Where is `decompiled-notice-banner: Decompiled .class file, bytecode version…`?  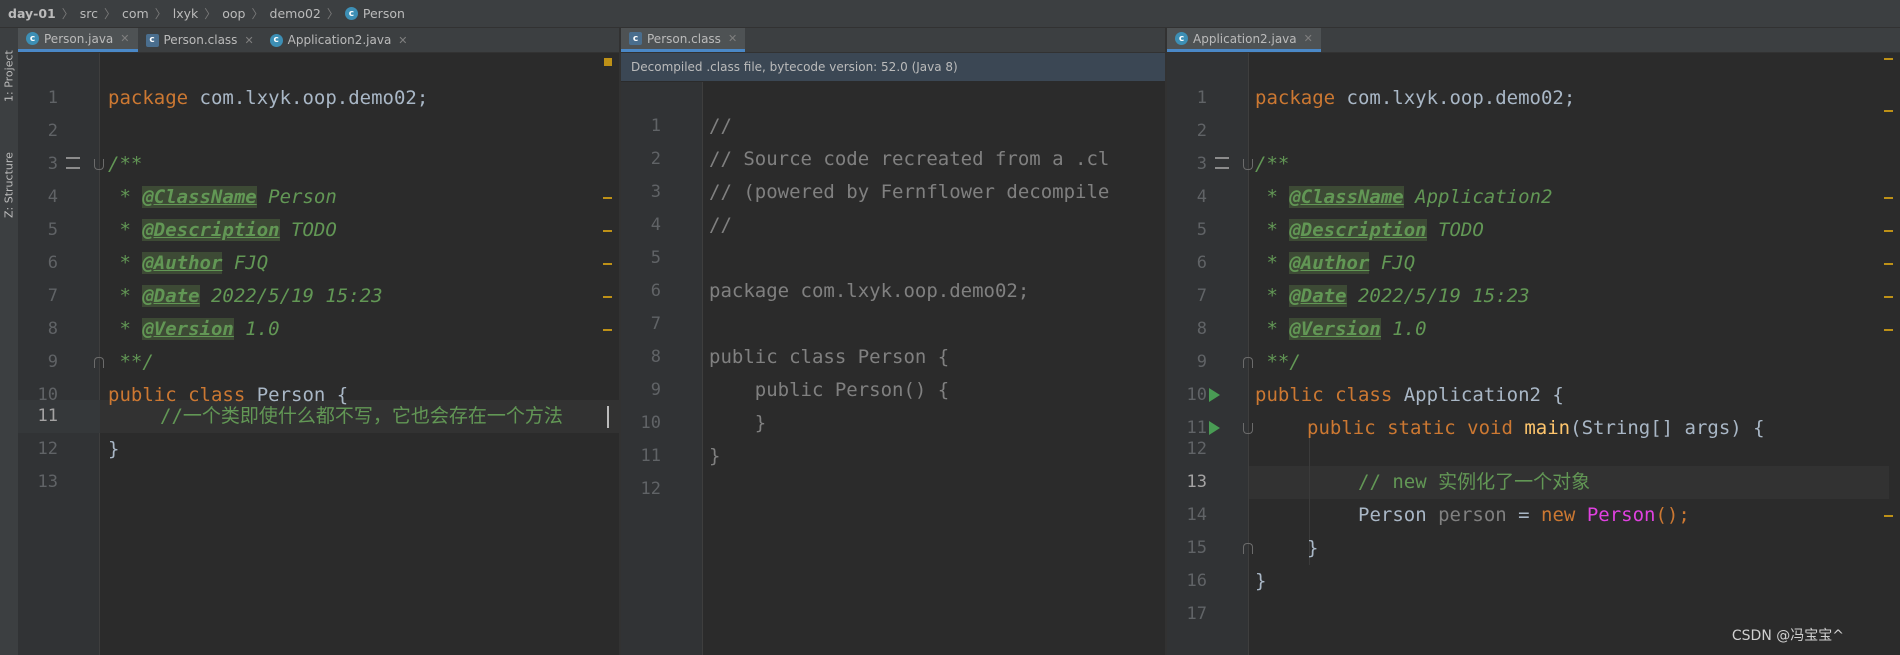 decompiled-notice-banner: Decompiled .class file, bytecode version… is located at coordinates (893, 67).